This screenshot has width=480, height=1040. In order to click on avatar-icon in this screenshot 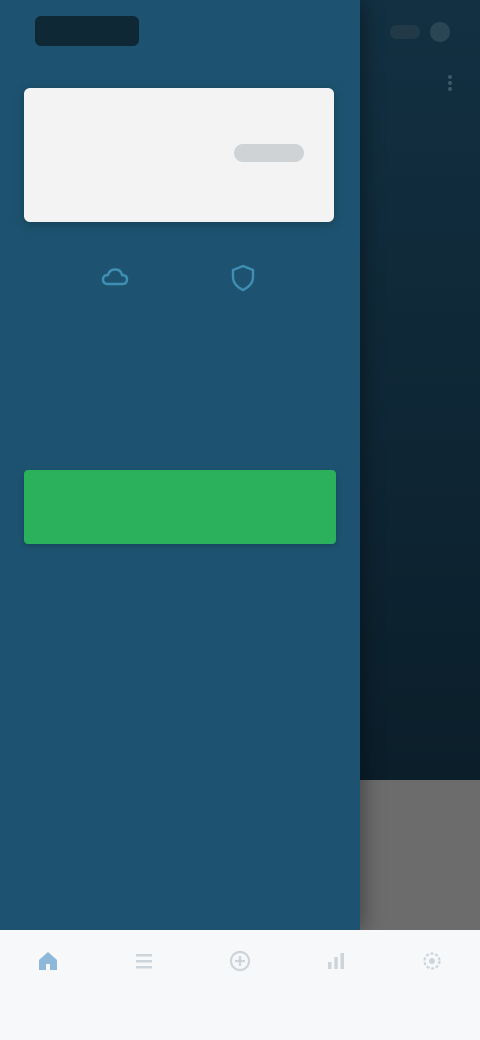, I will do `click(440, 32)`.